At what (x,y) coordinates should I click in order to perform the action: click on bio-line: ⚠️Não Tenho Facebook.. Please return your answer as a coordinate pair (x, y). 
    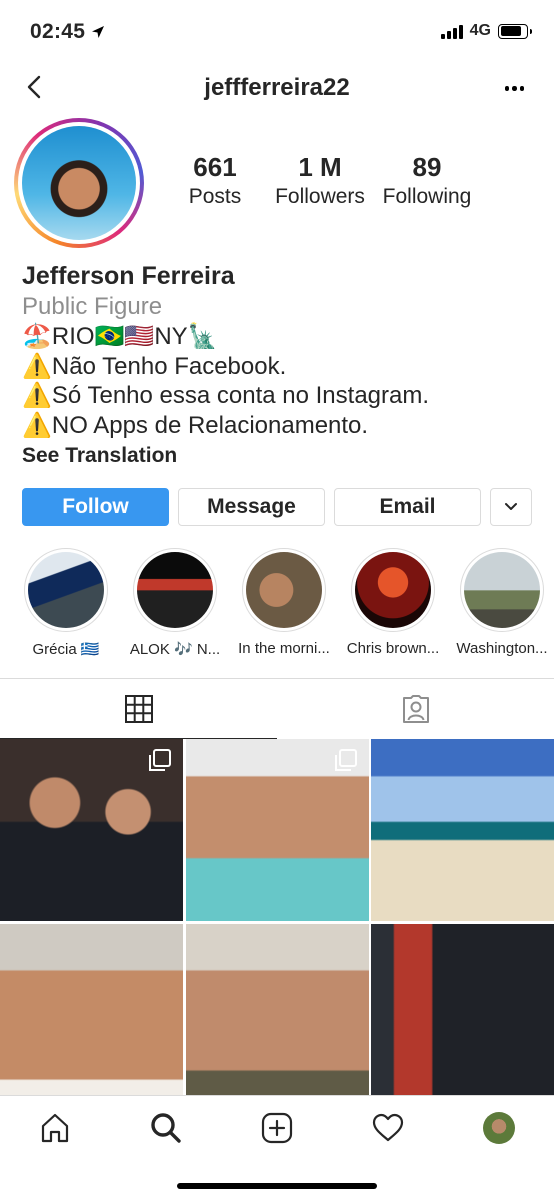
    Looking at the image, I should click on (154, 366).